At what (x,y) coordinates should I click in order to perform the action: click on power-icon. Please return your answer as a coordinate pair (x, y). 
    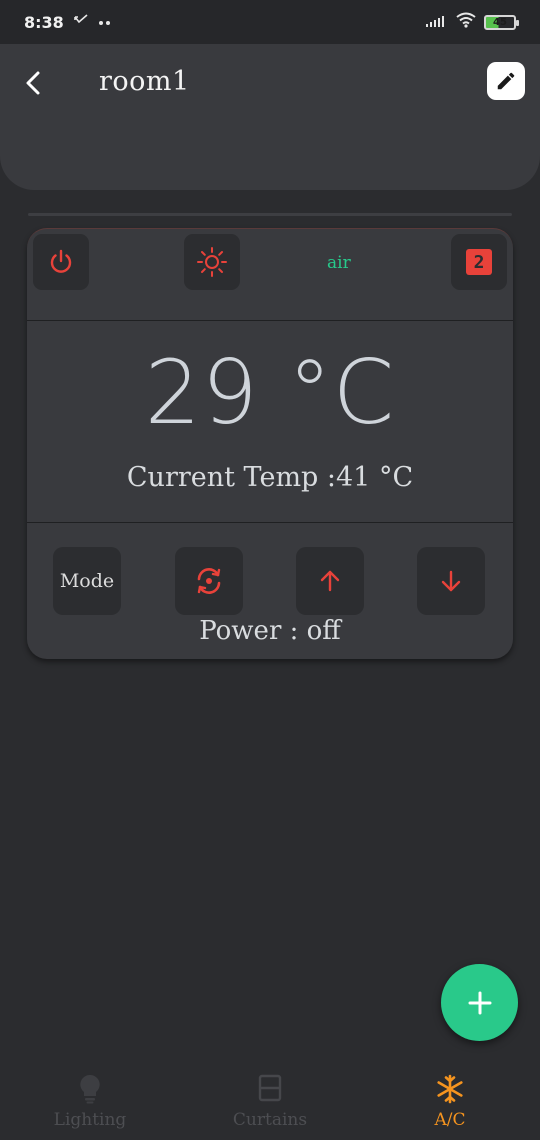
    Looking at the image, I should click on (61, 261).